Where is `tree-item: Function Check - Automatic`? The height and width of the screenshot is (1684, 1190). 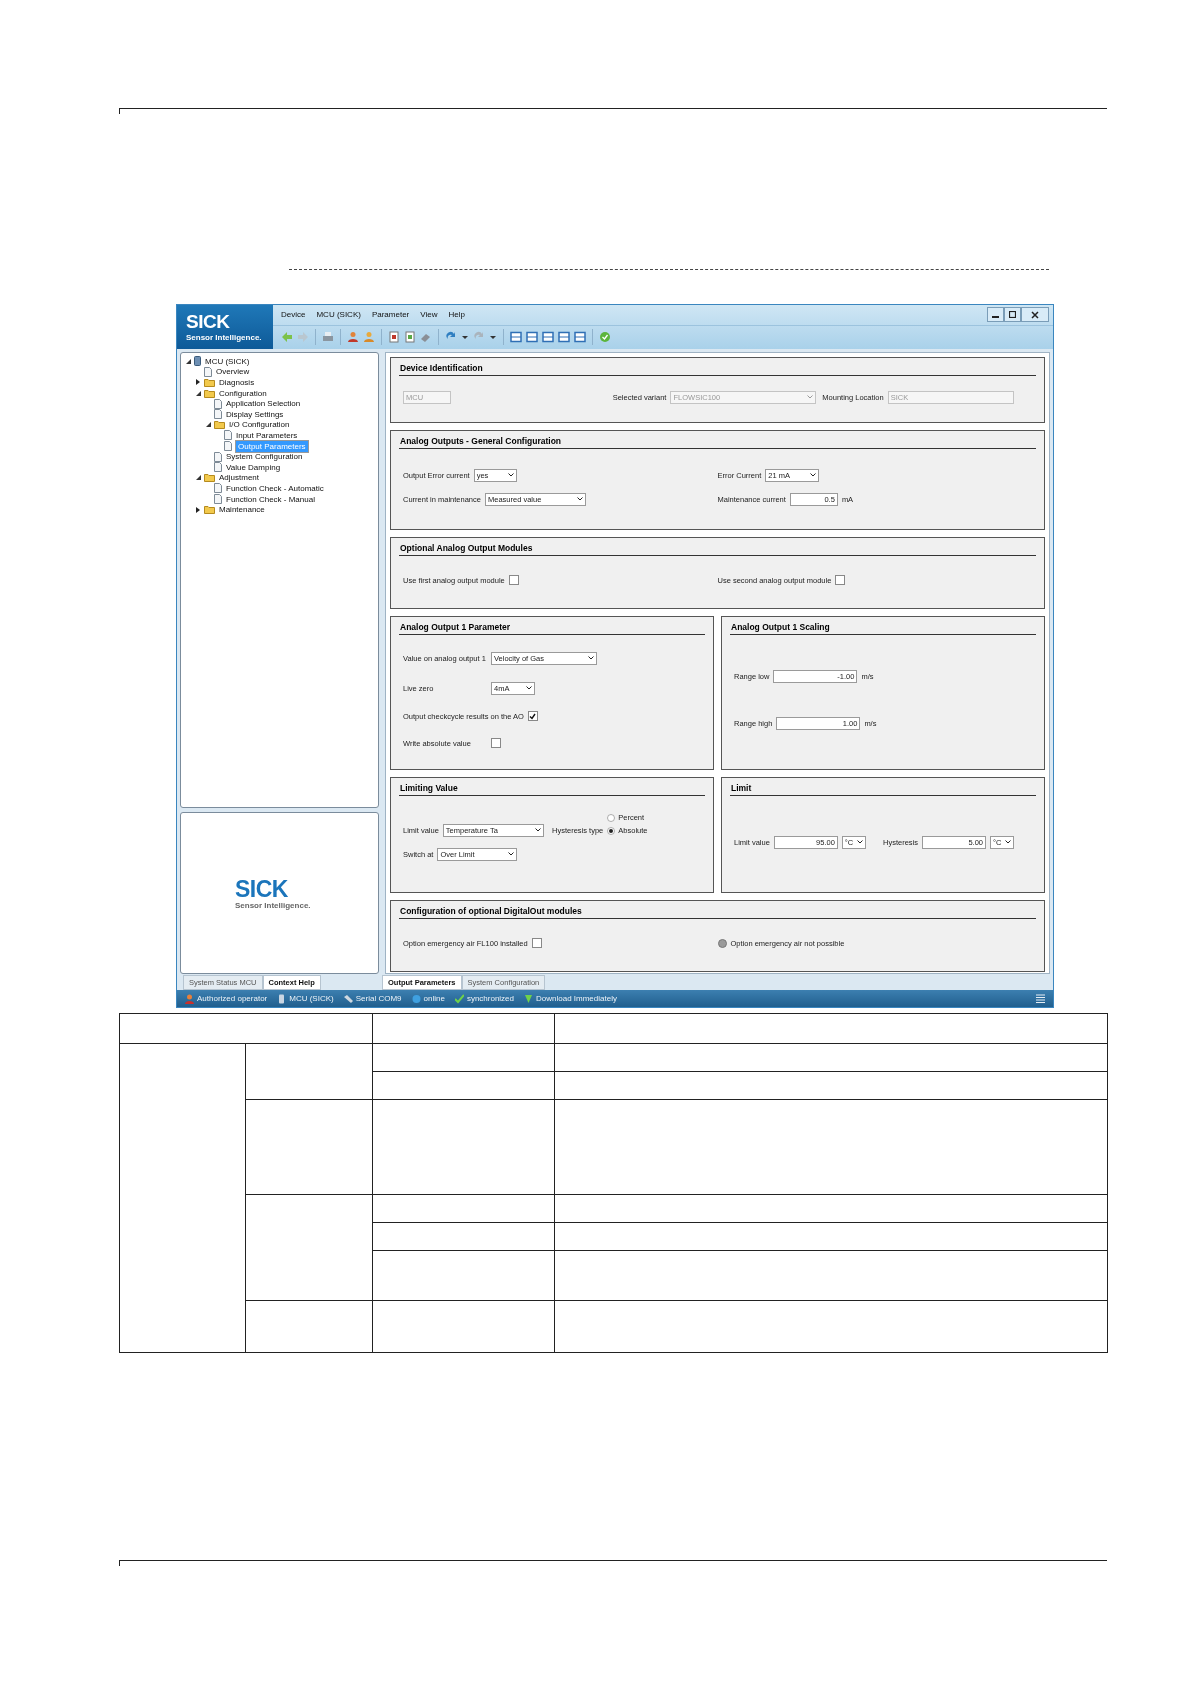 tree-item: Function Check - Automatic is located at coordinates (275, 488).